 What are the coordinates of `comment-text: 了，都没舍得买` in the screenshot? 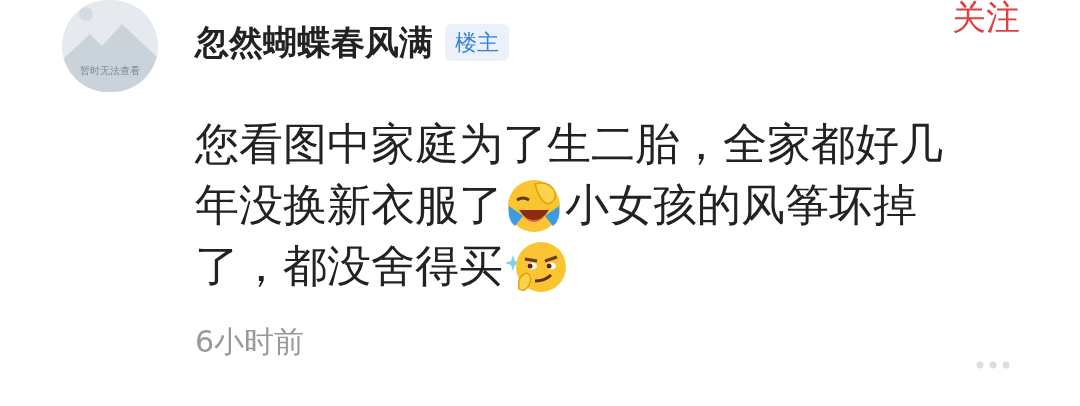 It's located at (349, 265).